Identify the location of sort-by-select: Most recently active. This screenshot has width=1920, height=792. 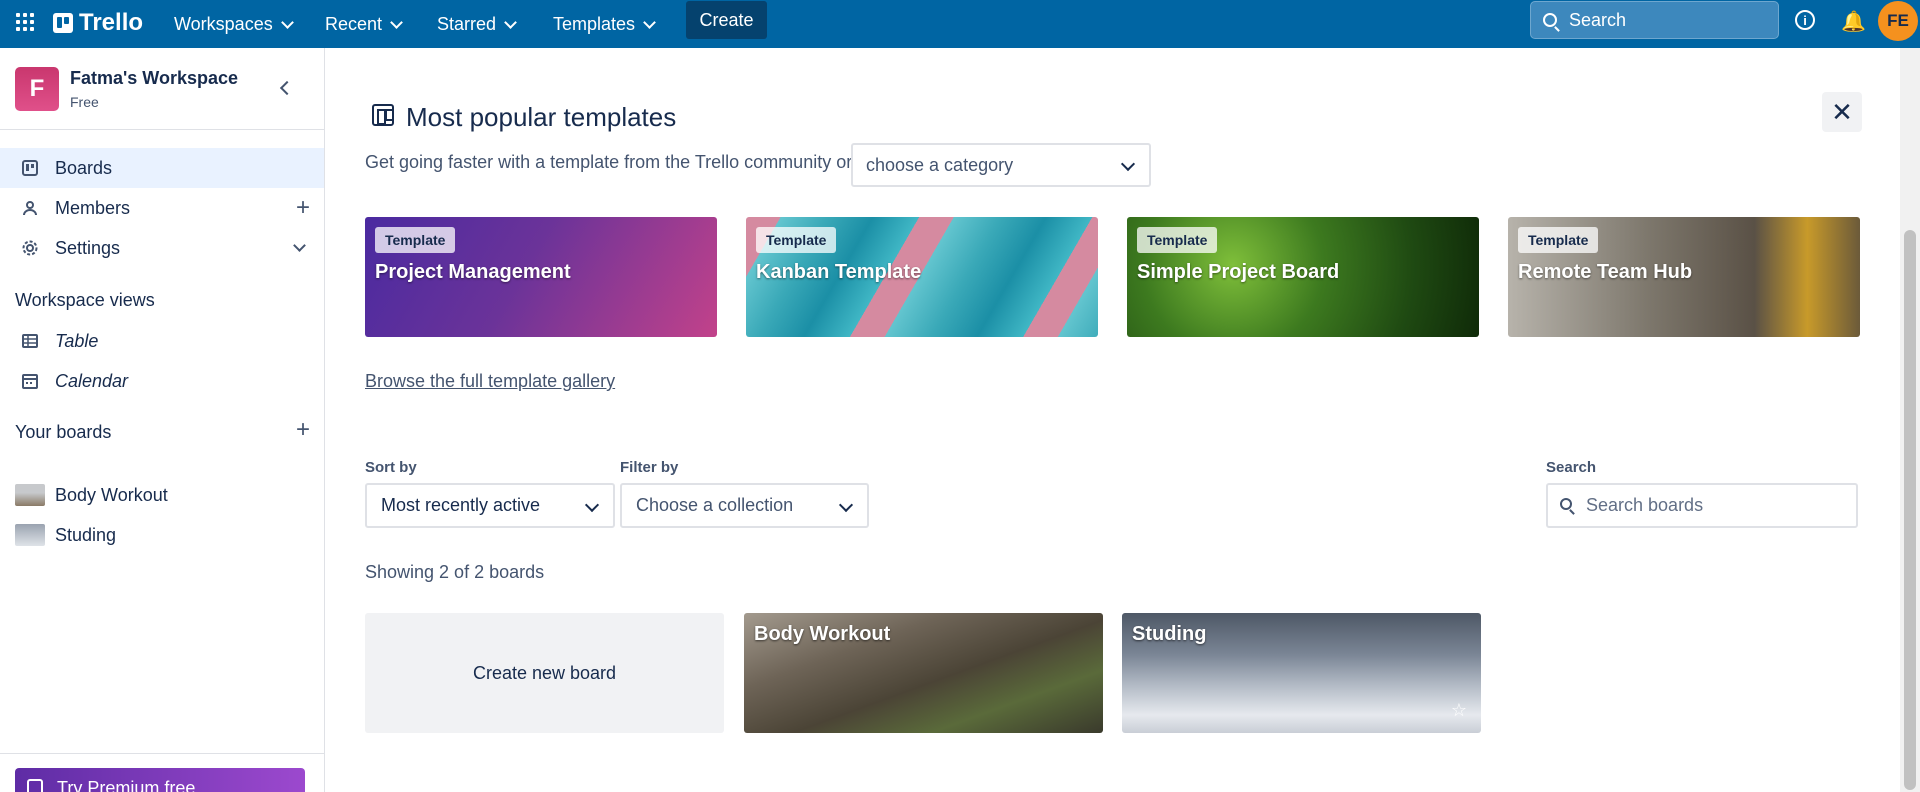
(490, 505).